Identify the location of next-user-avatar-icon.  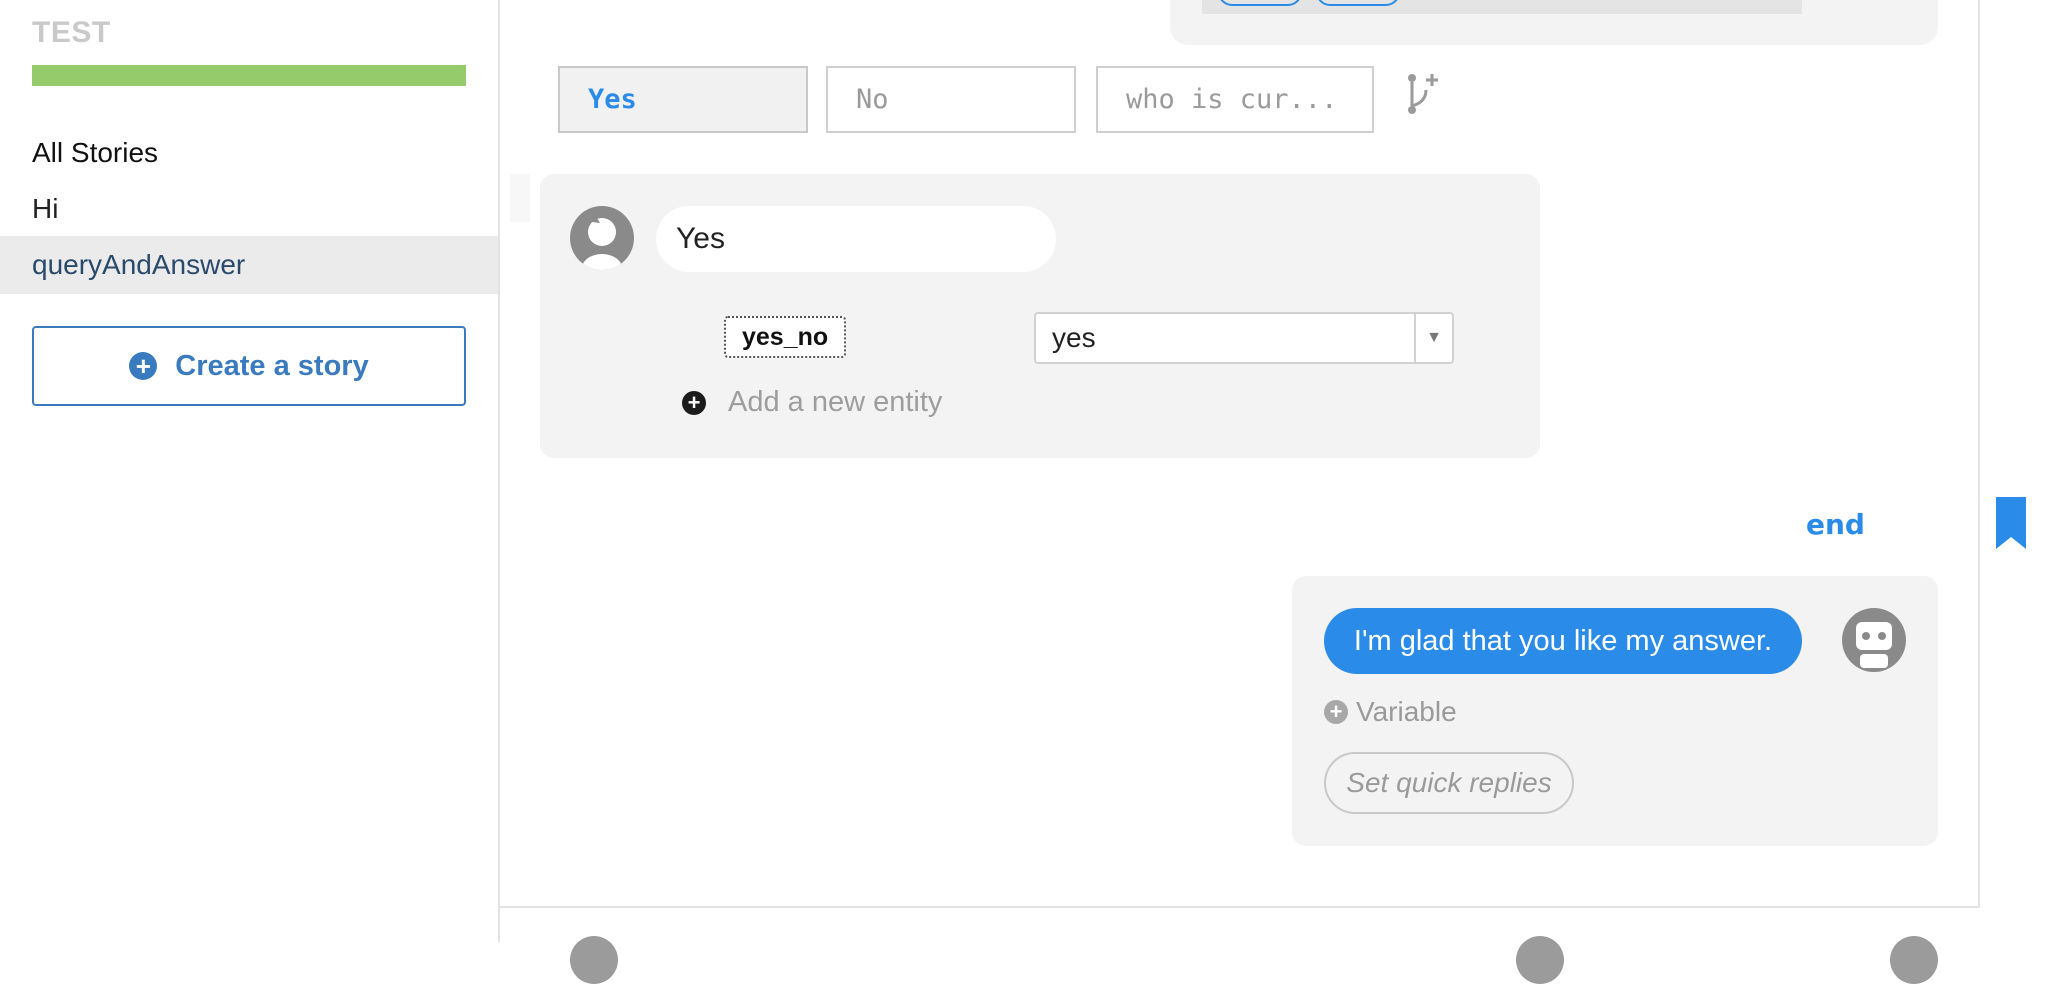
(594, 960).